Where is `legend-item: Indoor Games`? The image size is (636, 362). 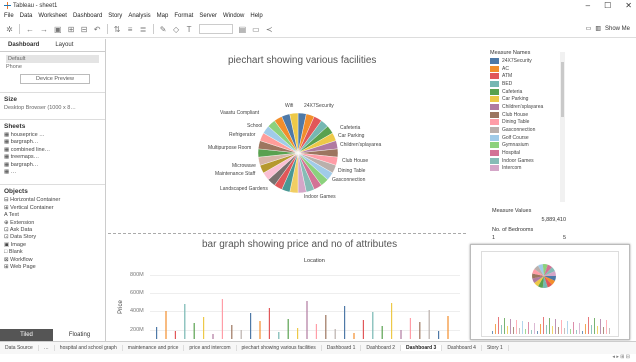 legend-item: Indoor Games is located at coordinates (530, 161).